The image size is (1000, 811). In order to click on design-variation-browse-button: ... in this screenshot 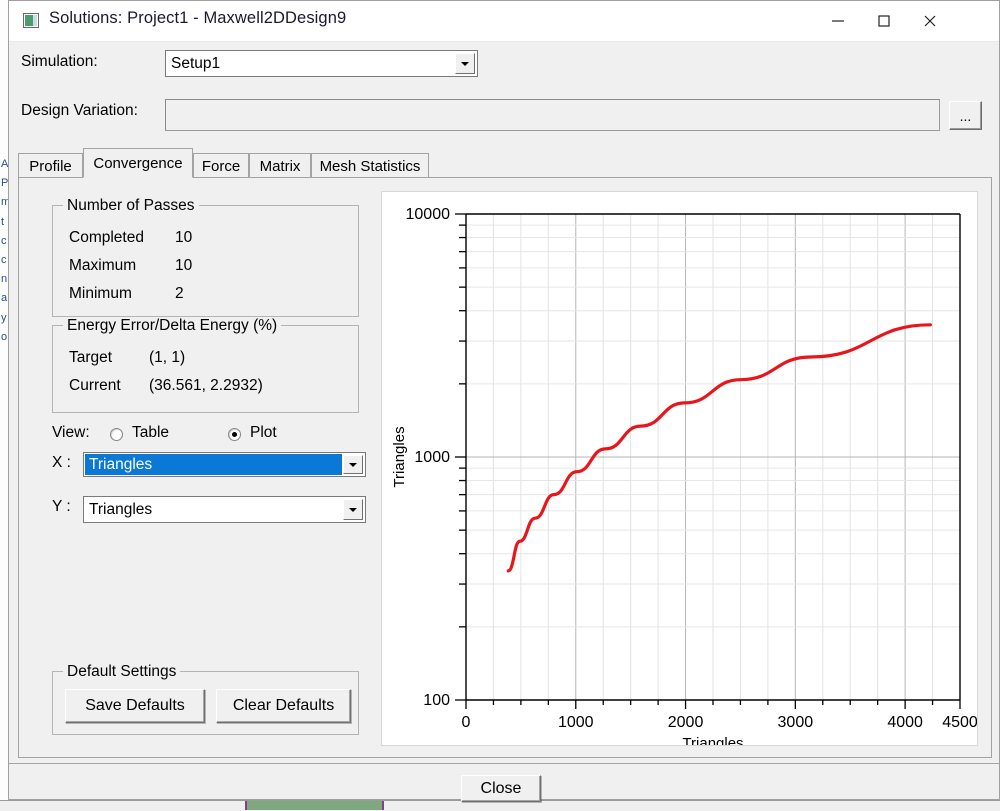, I will do `click(965, 115)`.